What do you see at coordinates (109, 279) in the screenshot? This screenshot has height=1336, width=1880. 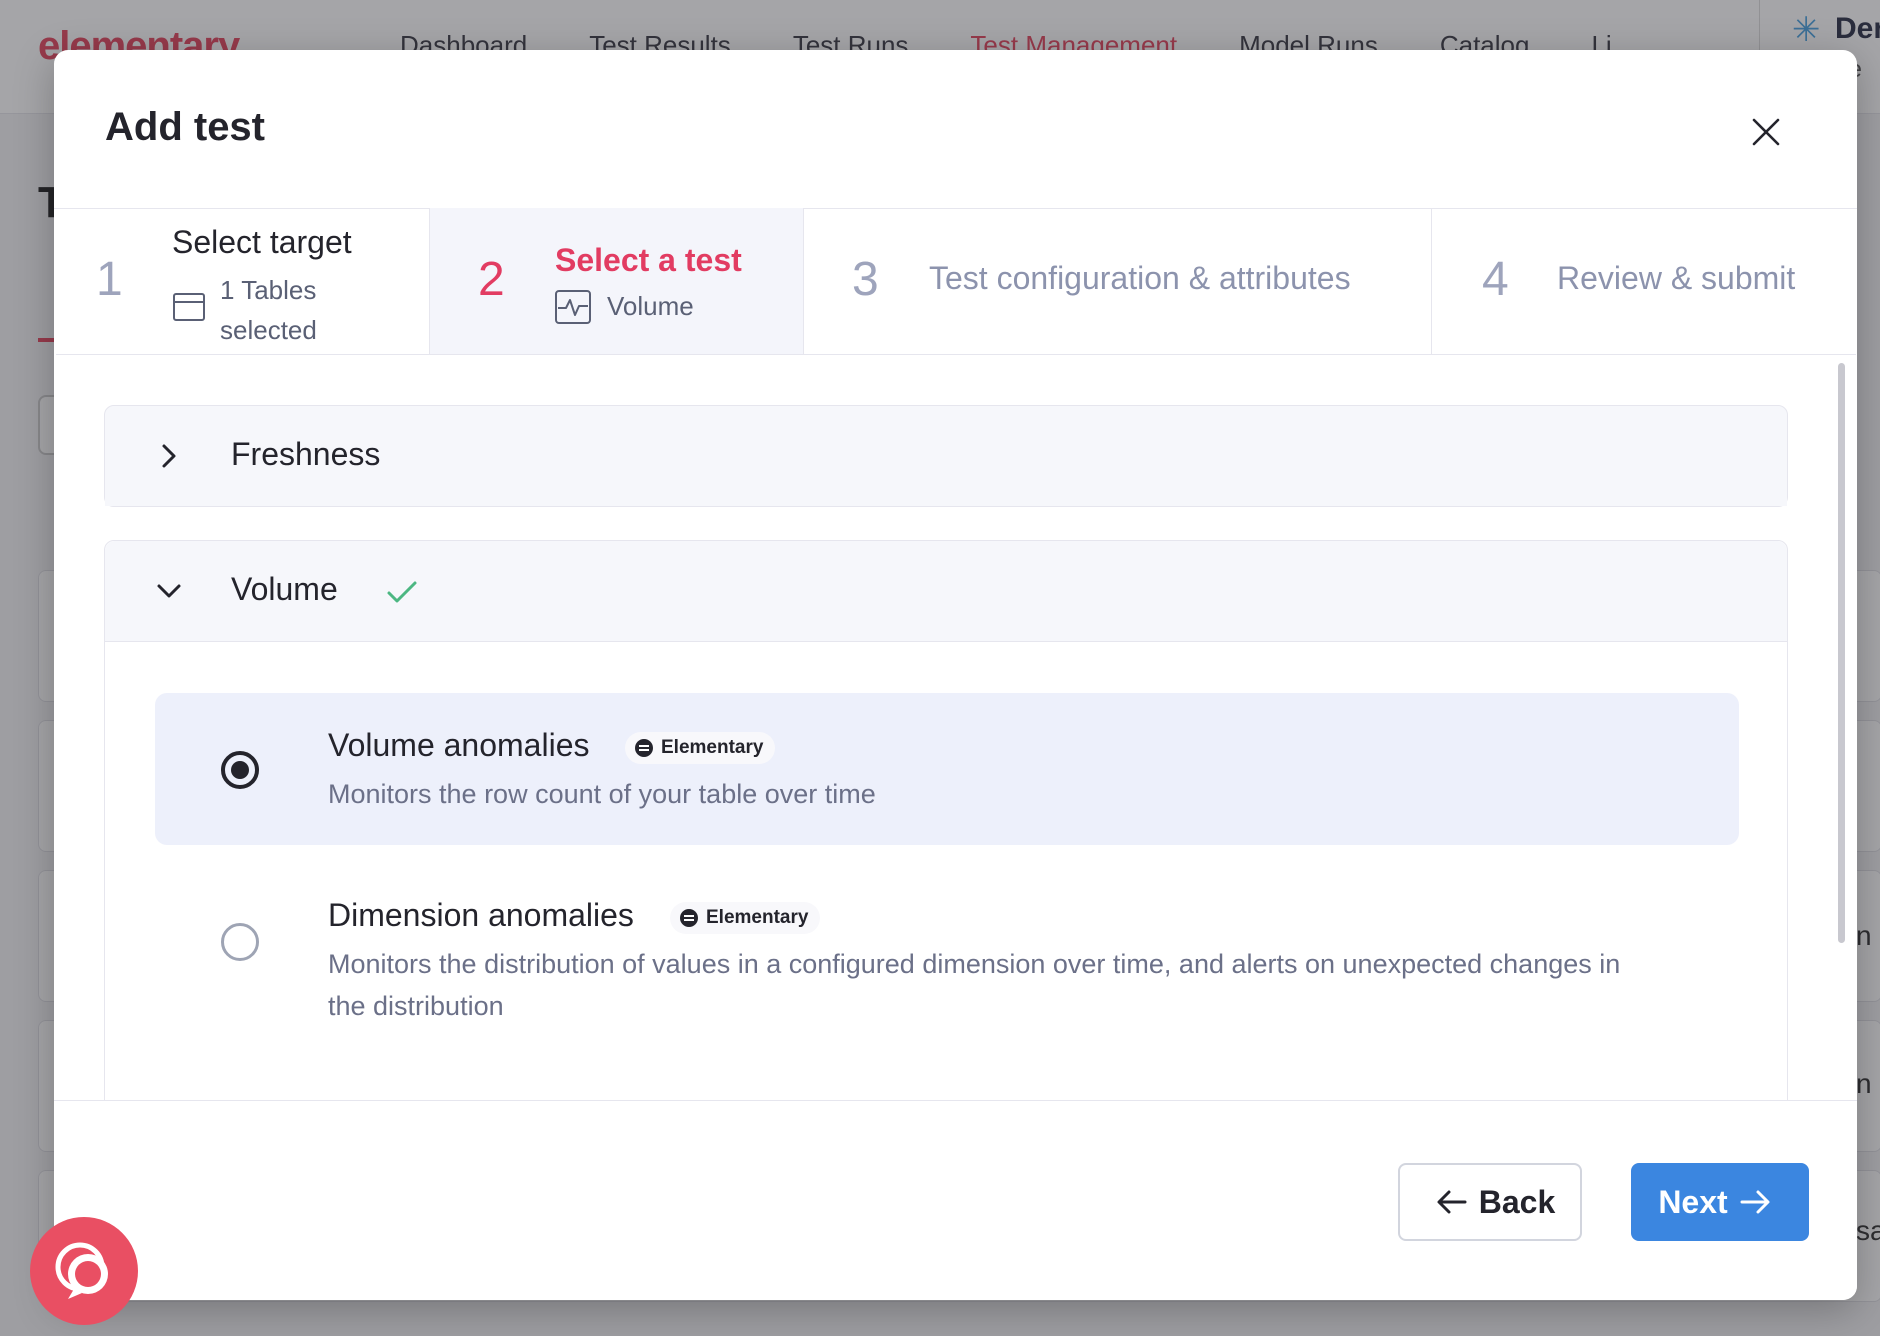 I see `step-number: 1` at bounding box center [109, 279].